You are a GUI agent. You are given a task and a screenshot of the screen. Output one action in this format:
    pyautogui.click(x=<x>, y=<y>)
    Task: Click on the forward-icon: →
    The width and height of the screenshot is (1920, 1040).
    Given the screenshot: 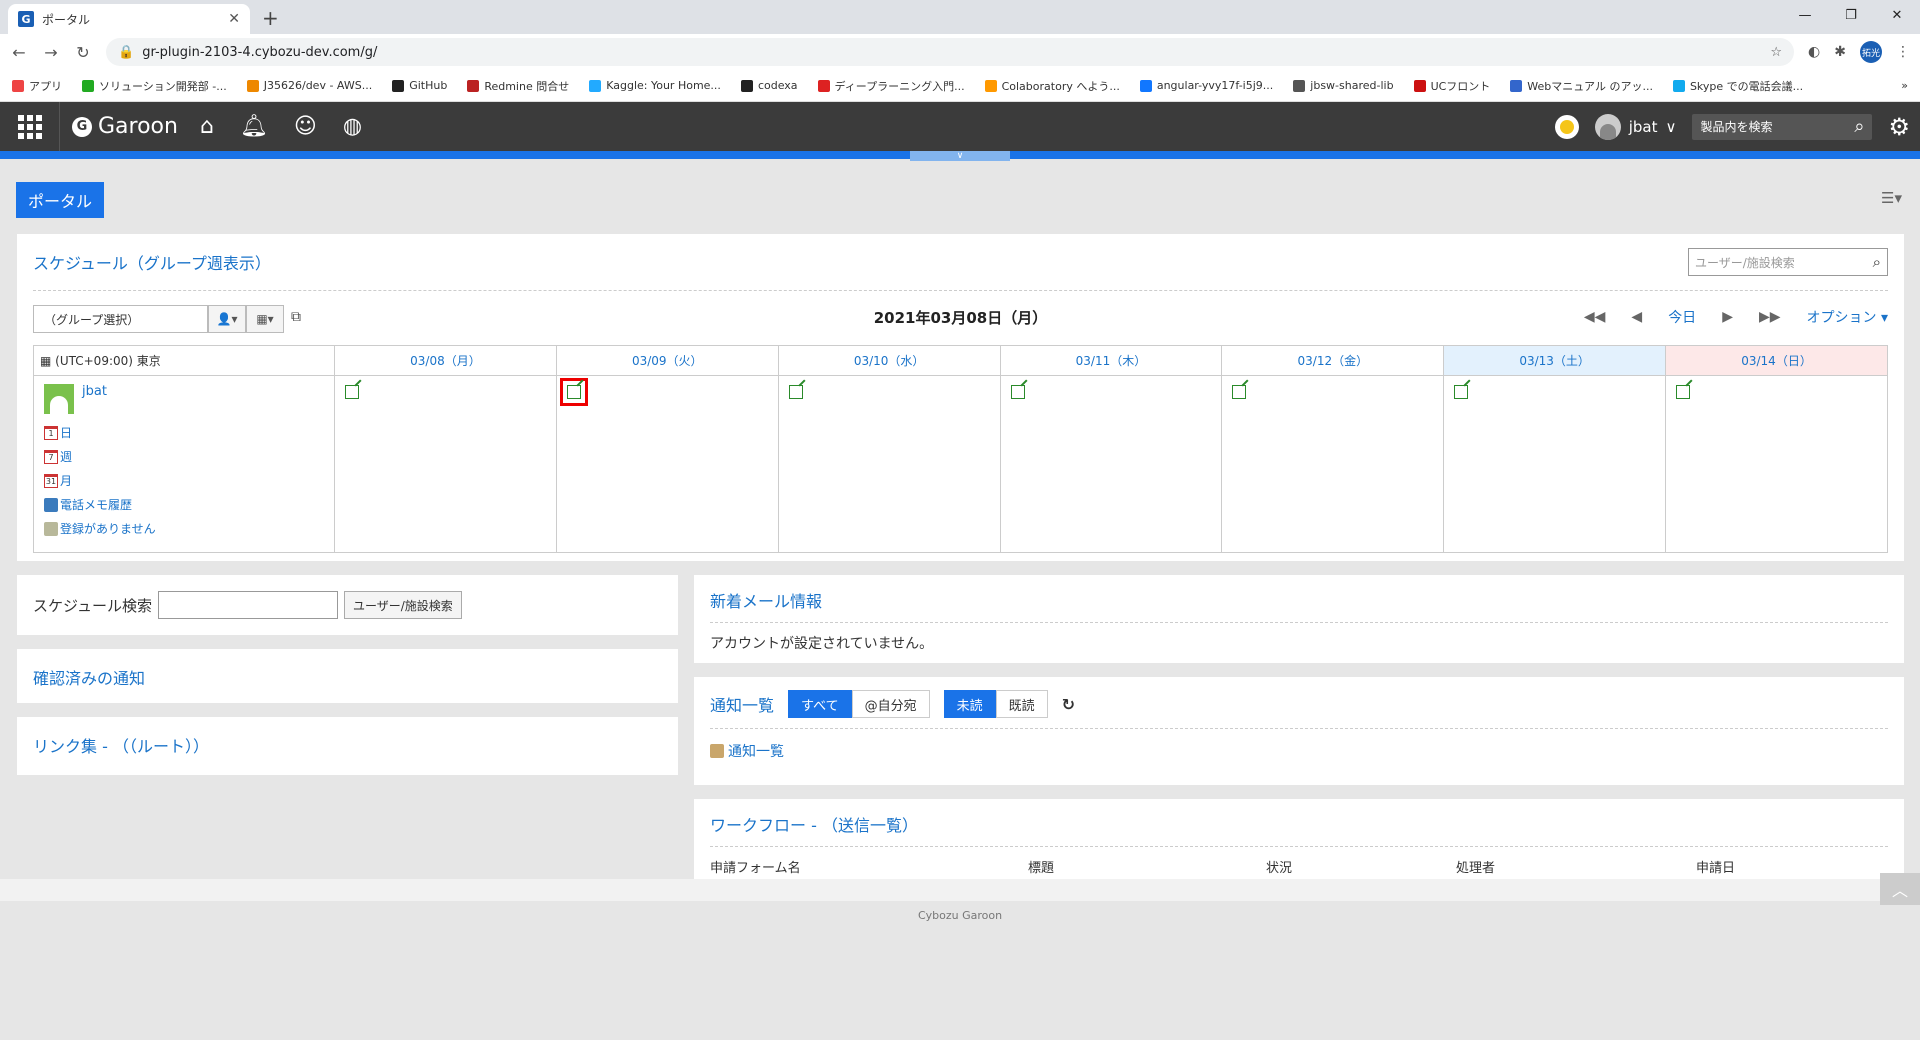 What is the action you would take?
    pyautogui.click(x=51, y=52)
    